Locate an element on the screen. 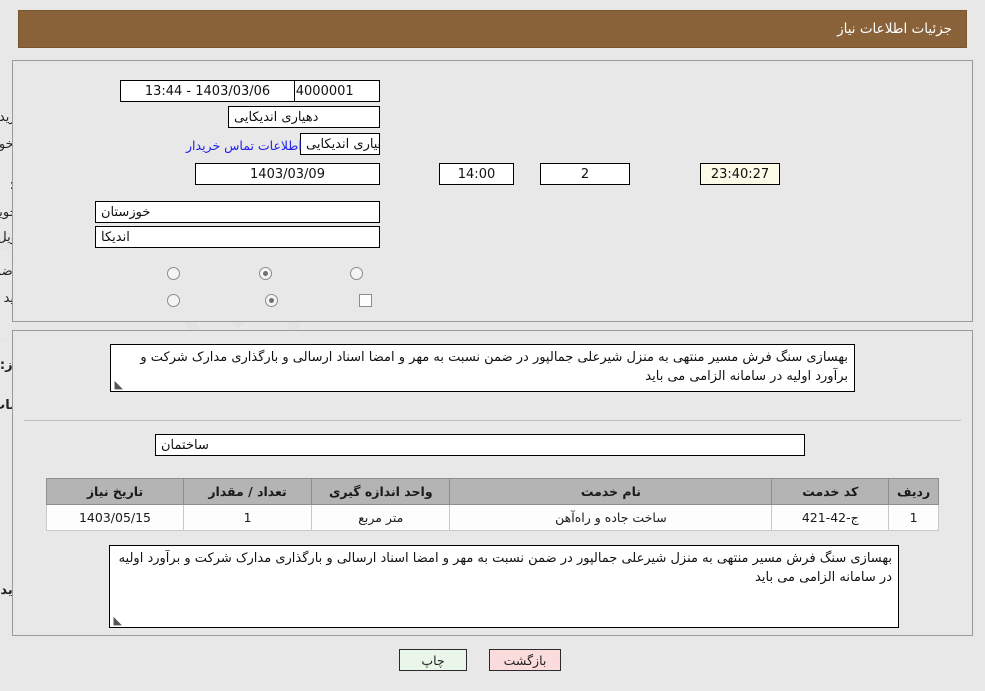  resize-grip-icon: ◣ is located at coordinates (118, 384).